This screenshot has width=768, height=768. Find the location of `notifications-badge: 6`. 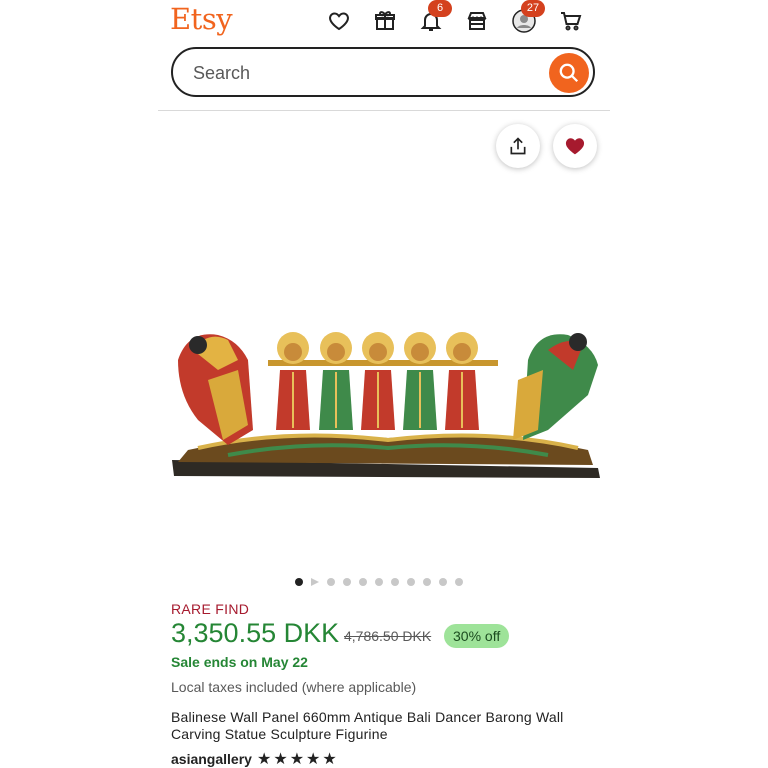

notifications-badge: 6 is located at coordinates (440, 8).